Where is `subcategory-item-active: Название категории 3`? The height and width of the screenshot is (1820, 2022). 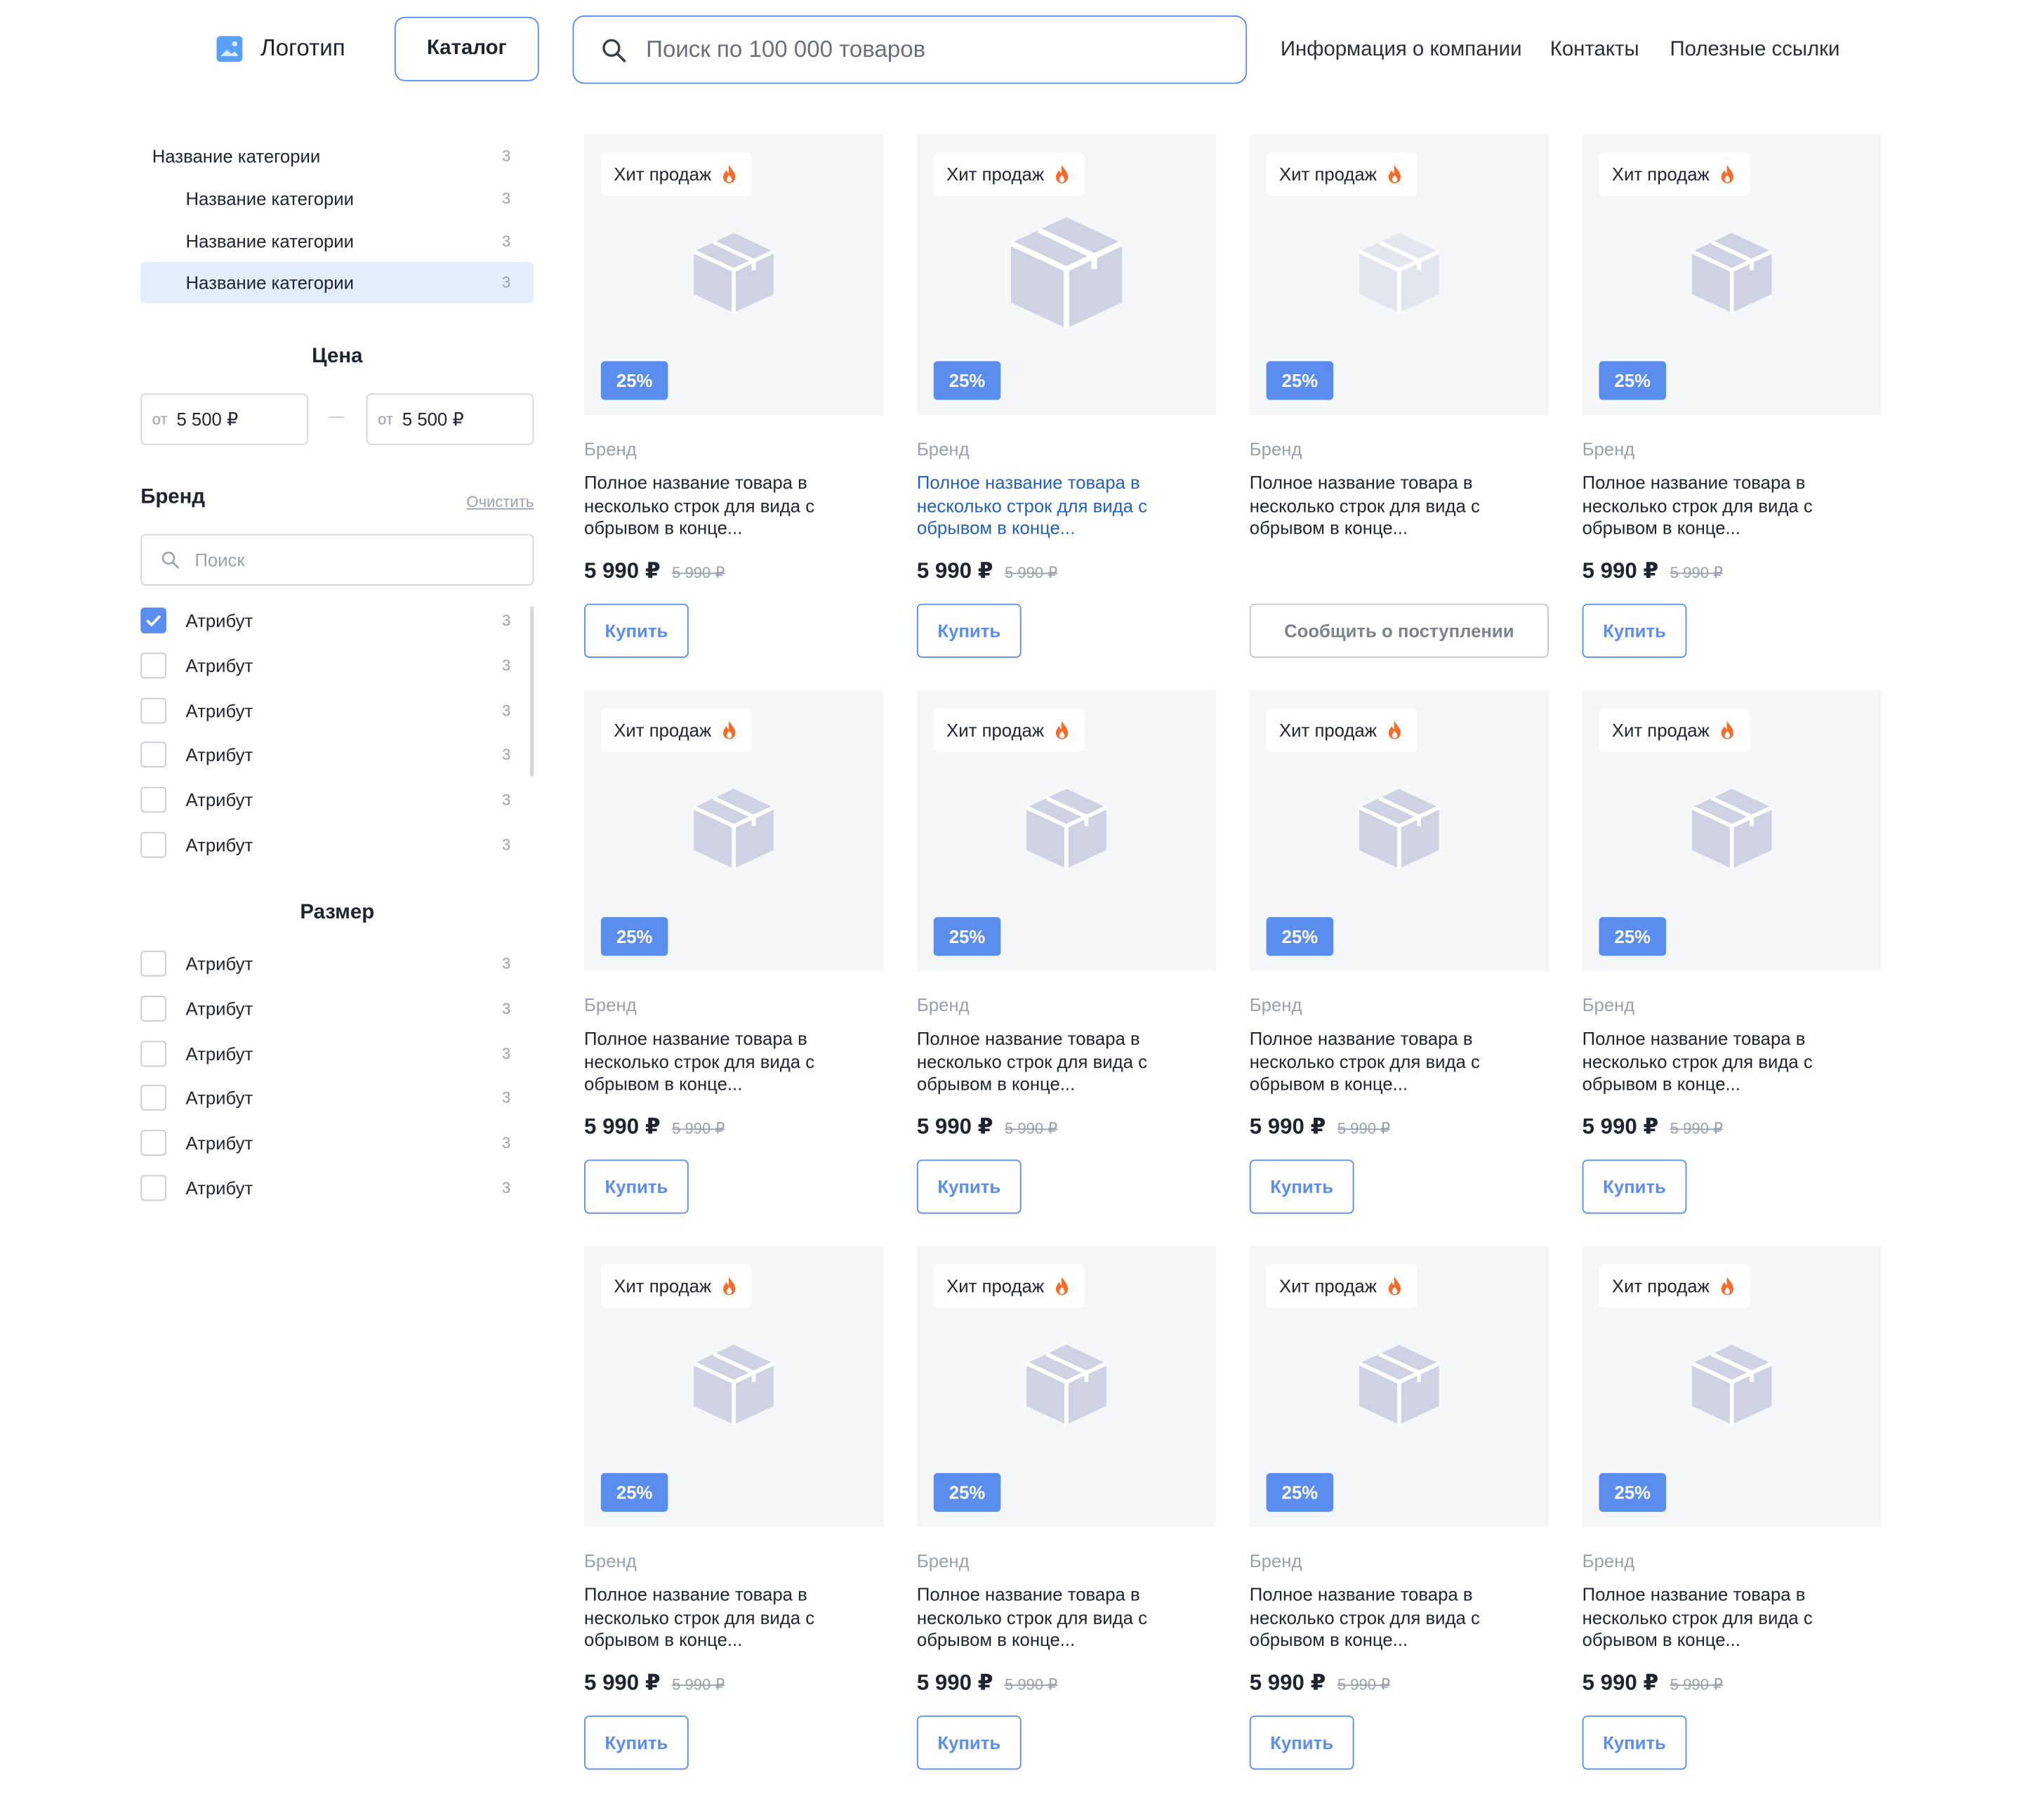
subcategory-item-active: Название категории 3 is located at coordinates (337, 282).